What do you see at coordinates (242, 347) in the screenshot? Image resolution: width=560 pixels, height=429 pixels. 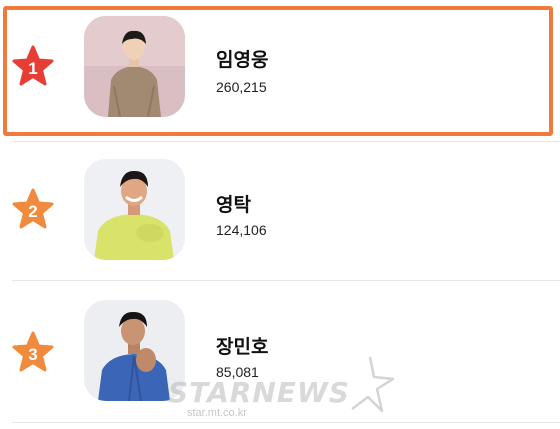 I see `singer-name: 장민호` at bounding box center [242, 347].